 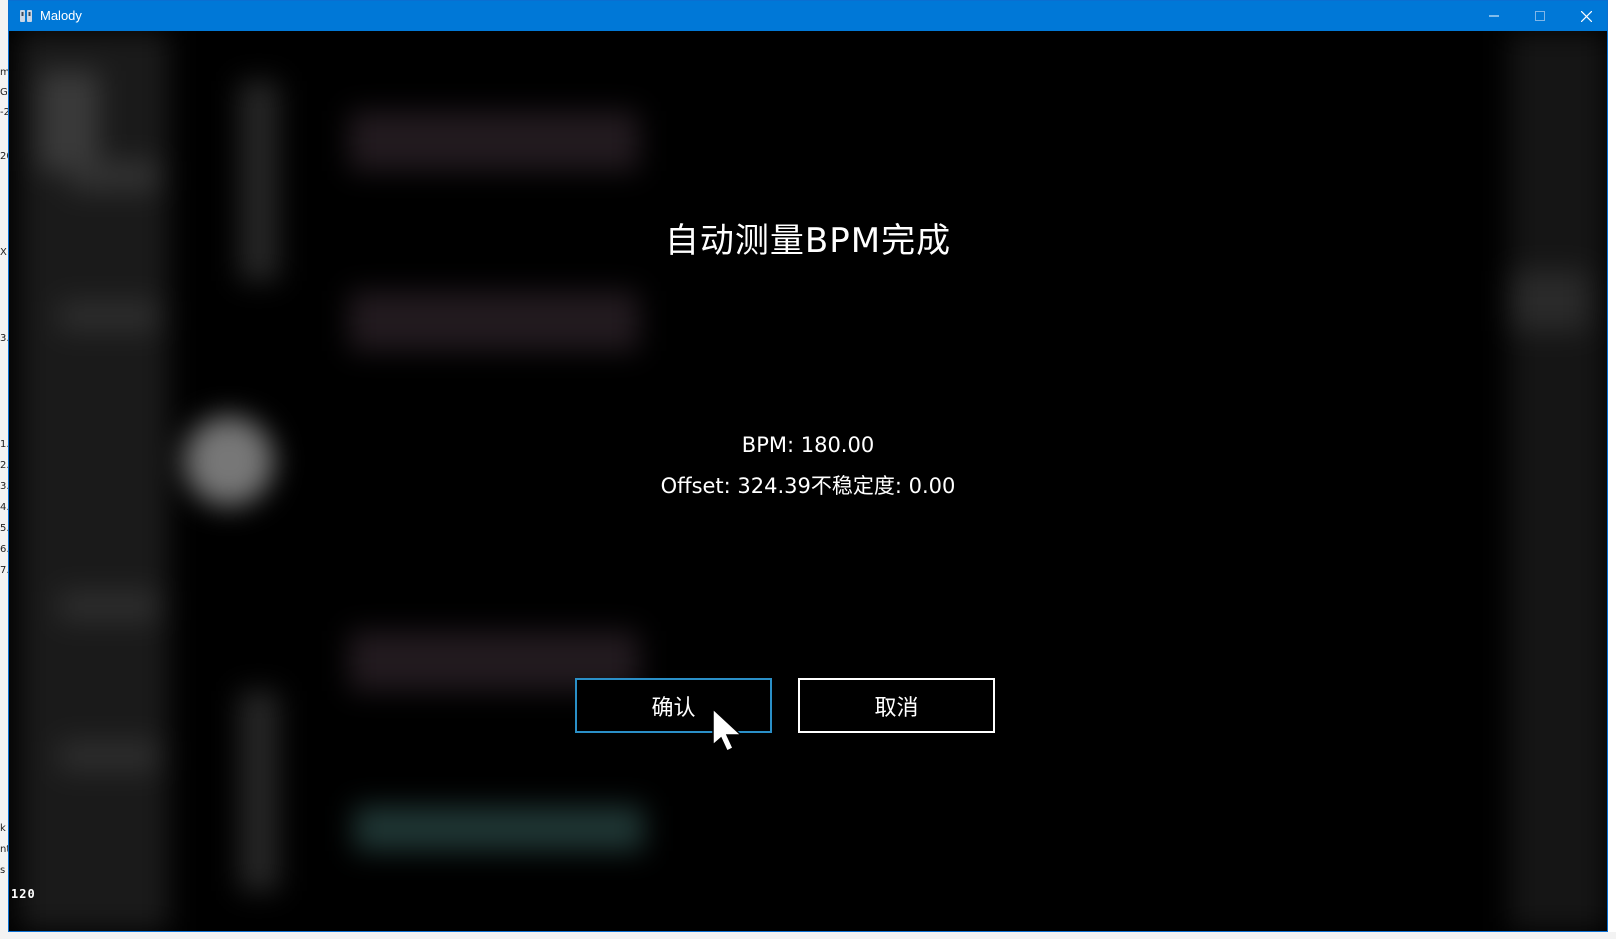 I want to click on cancel-button: 取消, so click(x=896, y=705).